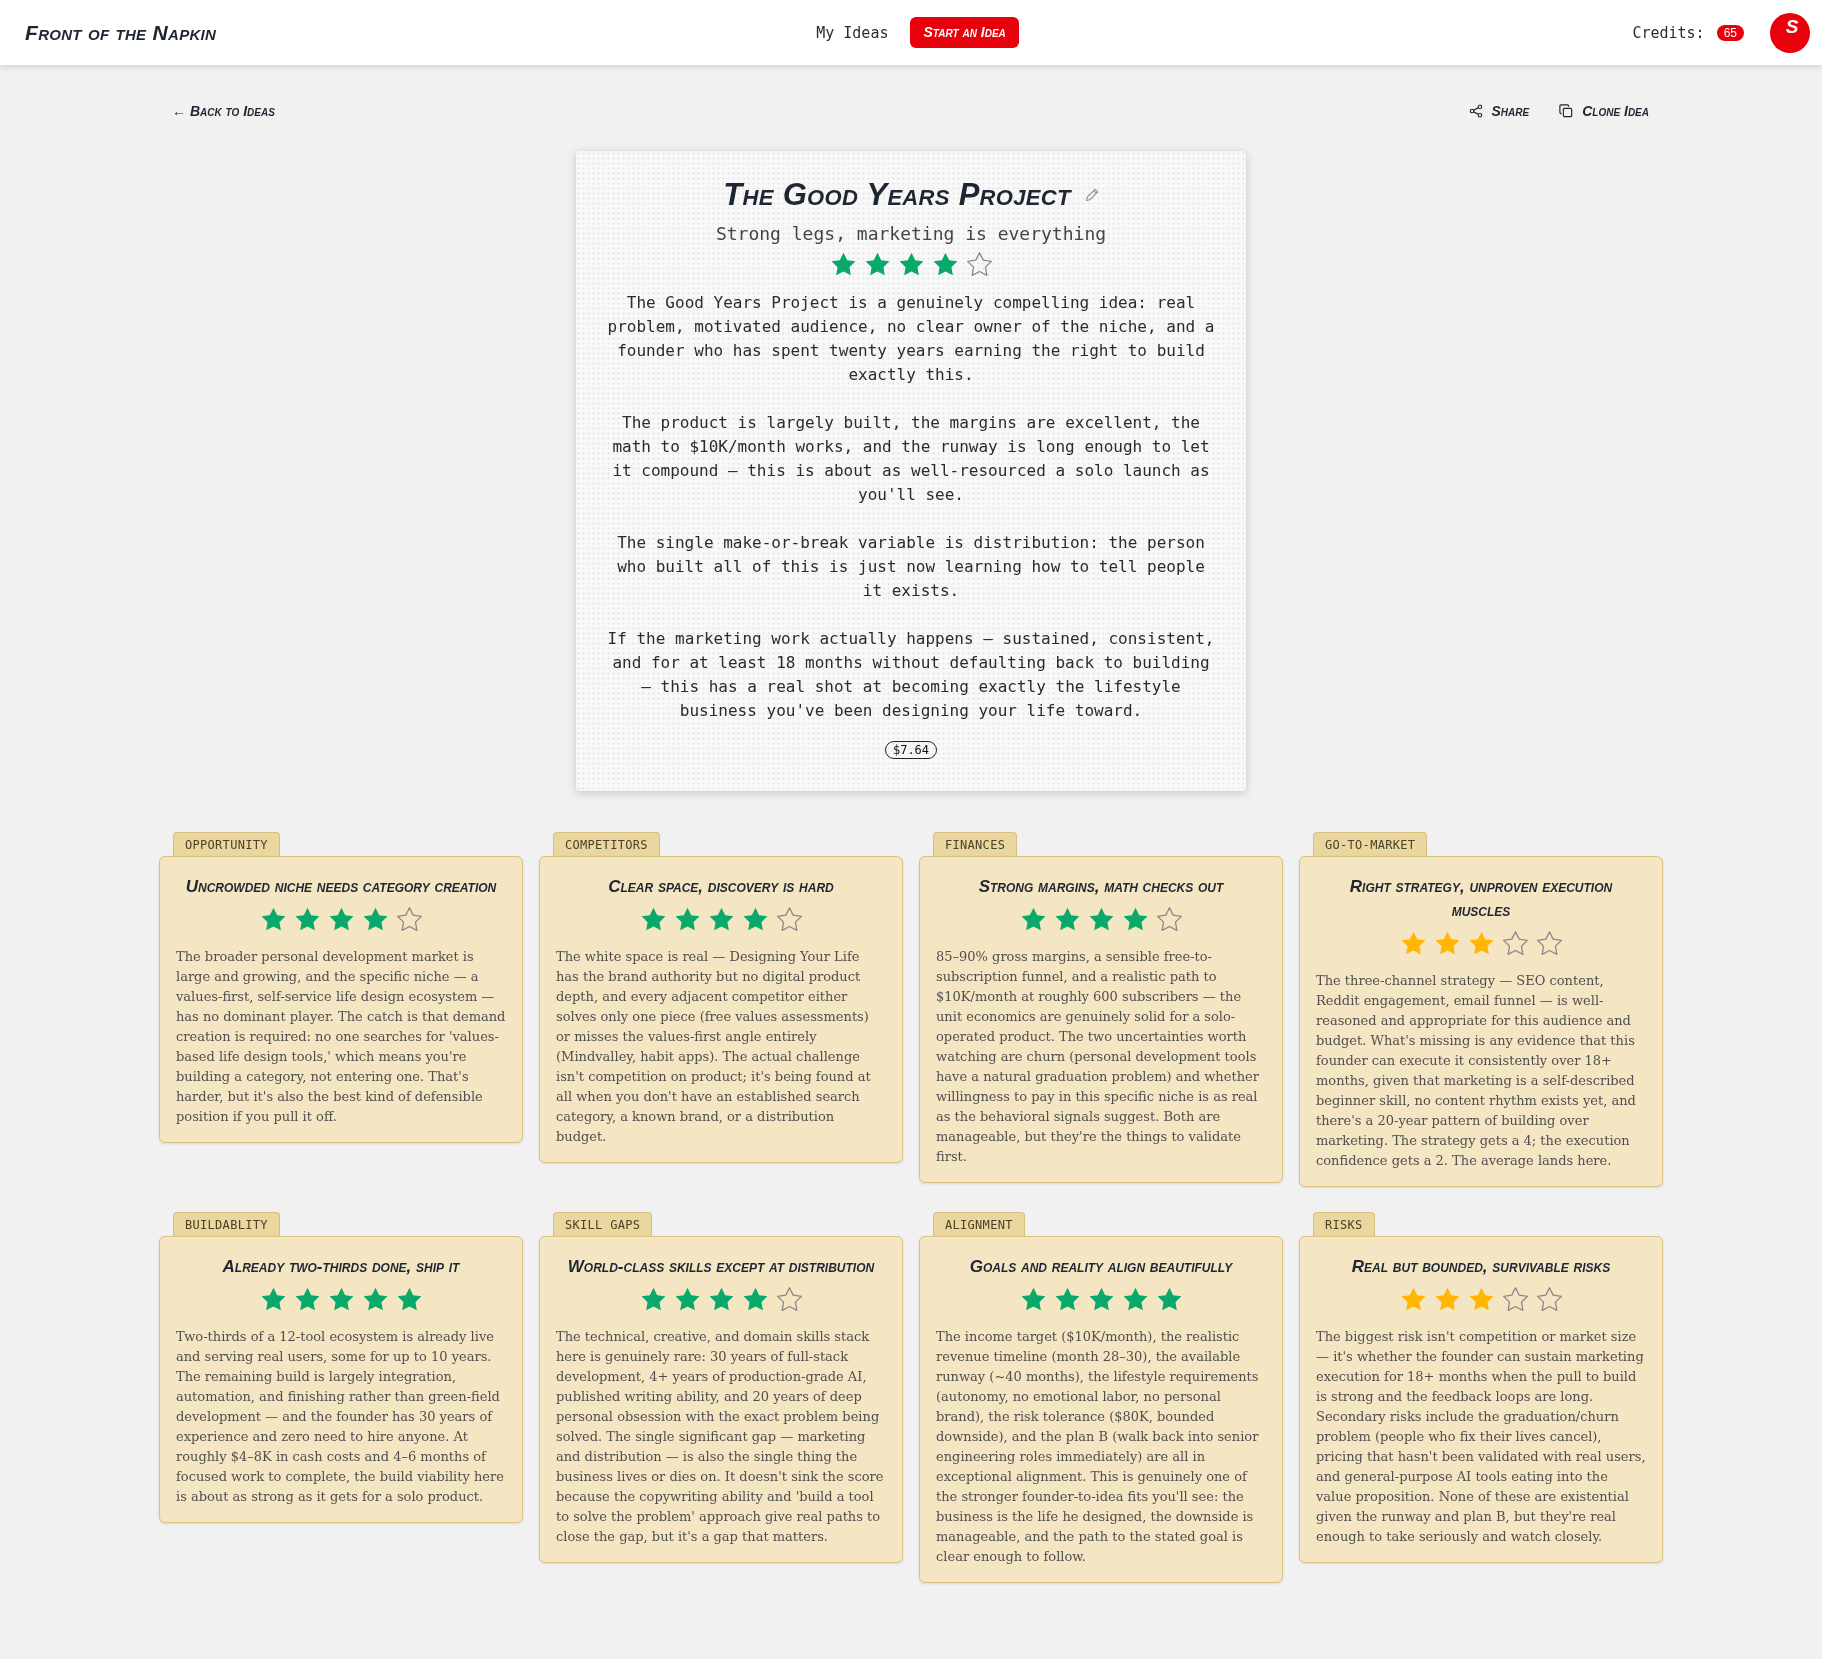 This screenshot has height=1659, width=1822. Describe the element at coordinates (911, 567) in the screenshot. I see `summary-paragraph: The single make-or-break variable is distribution: the person who built all of this is just now learning how to tell people it exists.` at that location.